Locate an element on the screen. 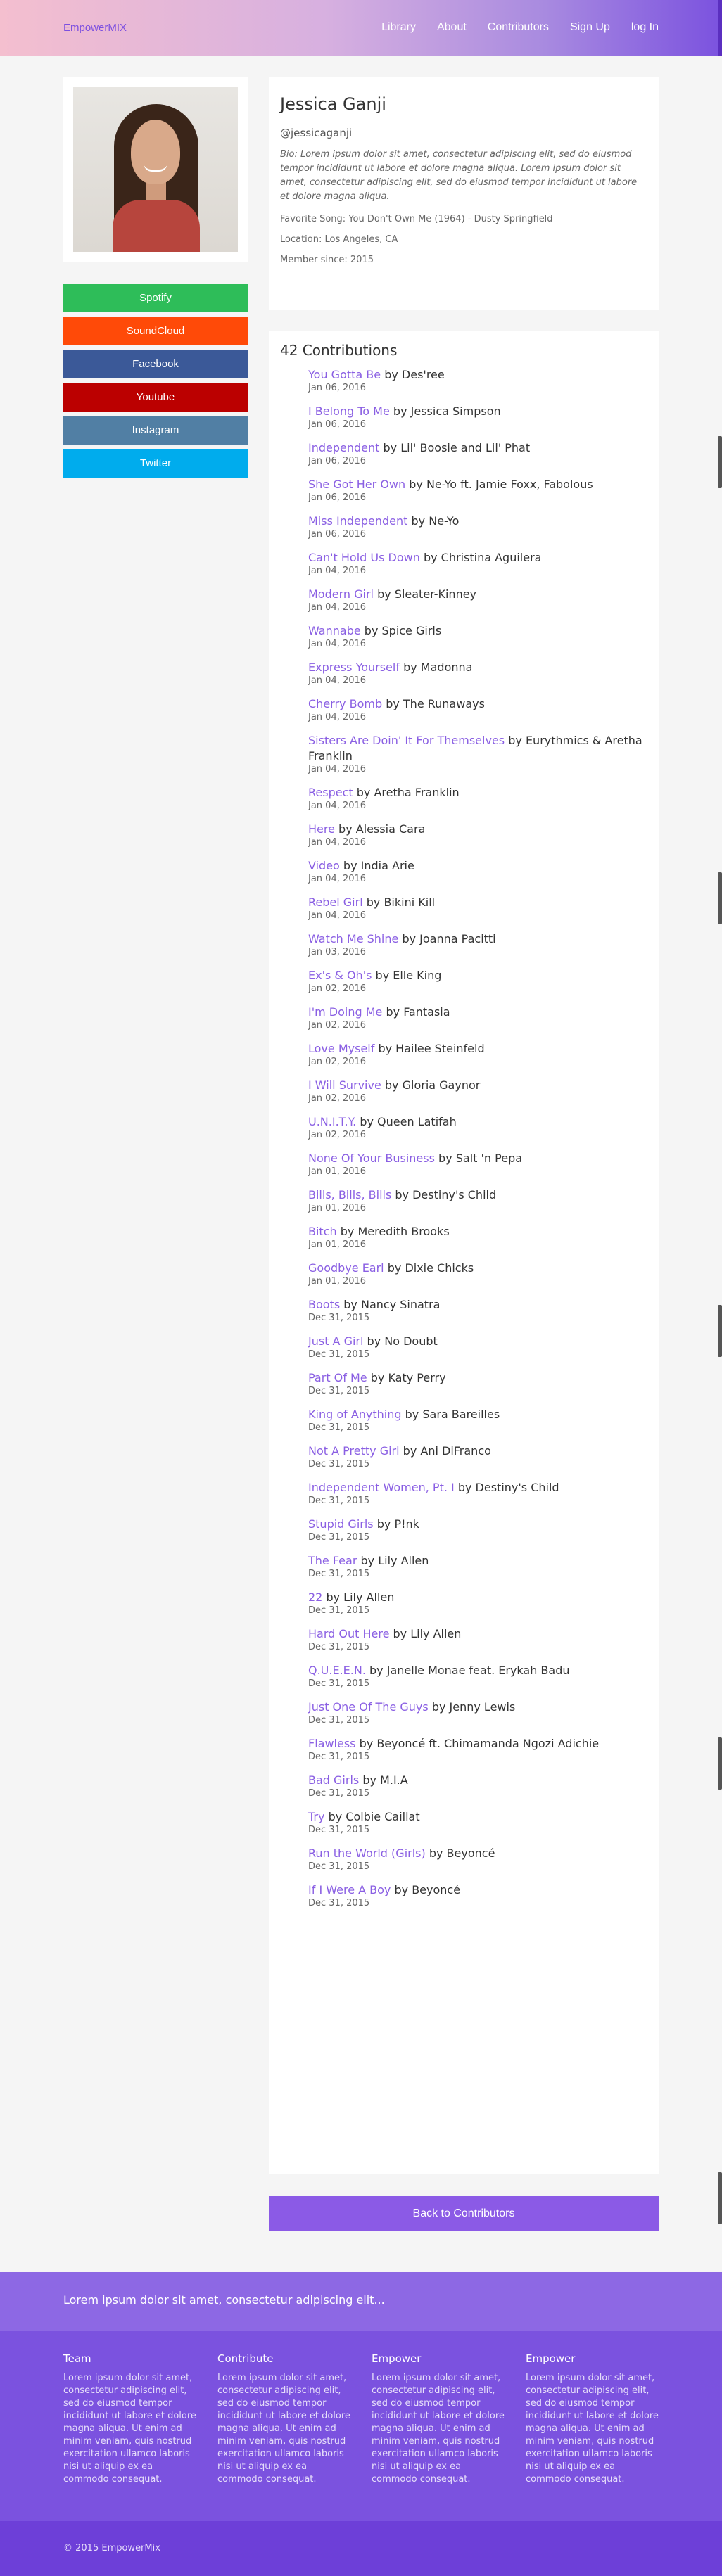 This screenshot has width=722, height=2576. song-link: Love Myself is located at coordinates (341, 1048).